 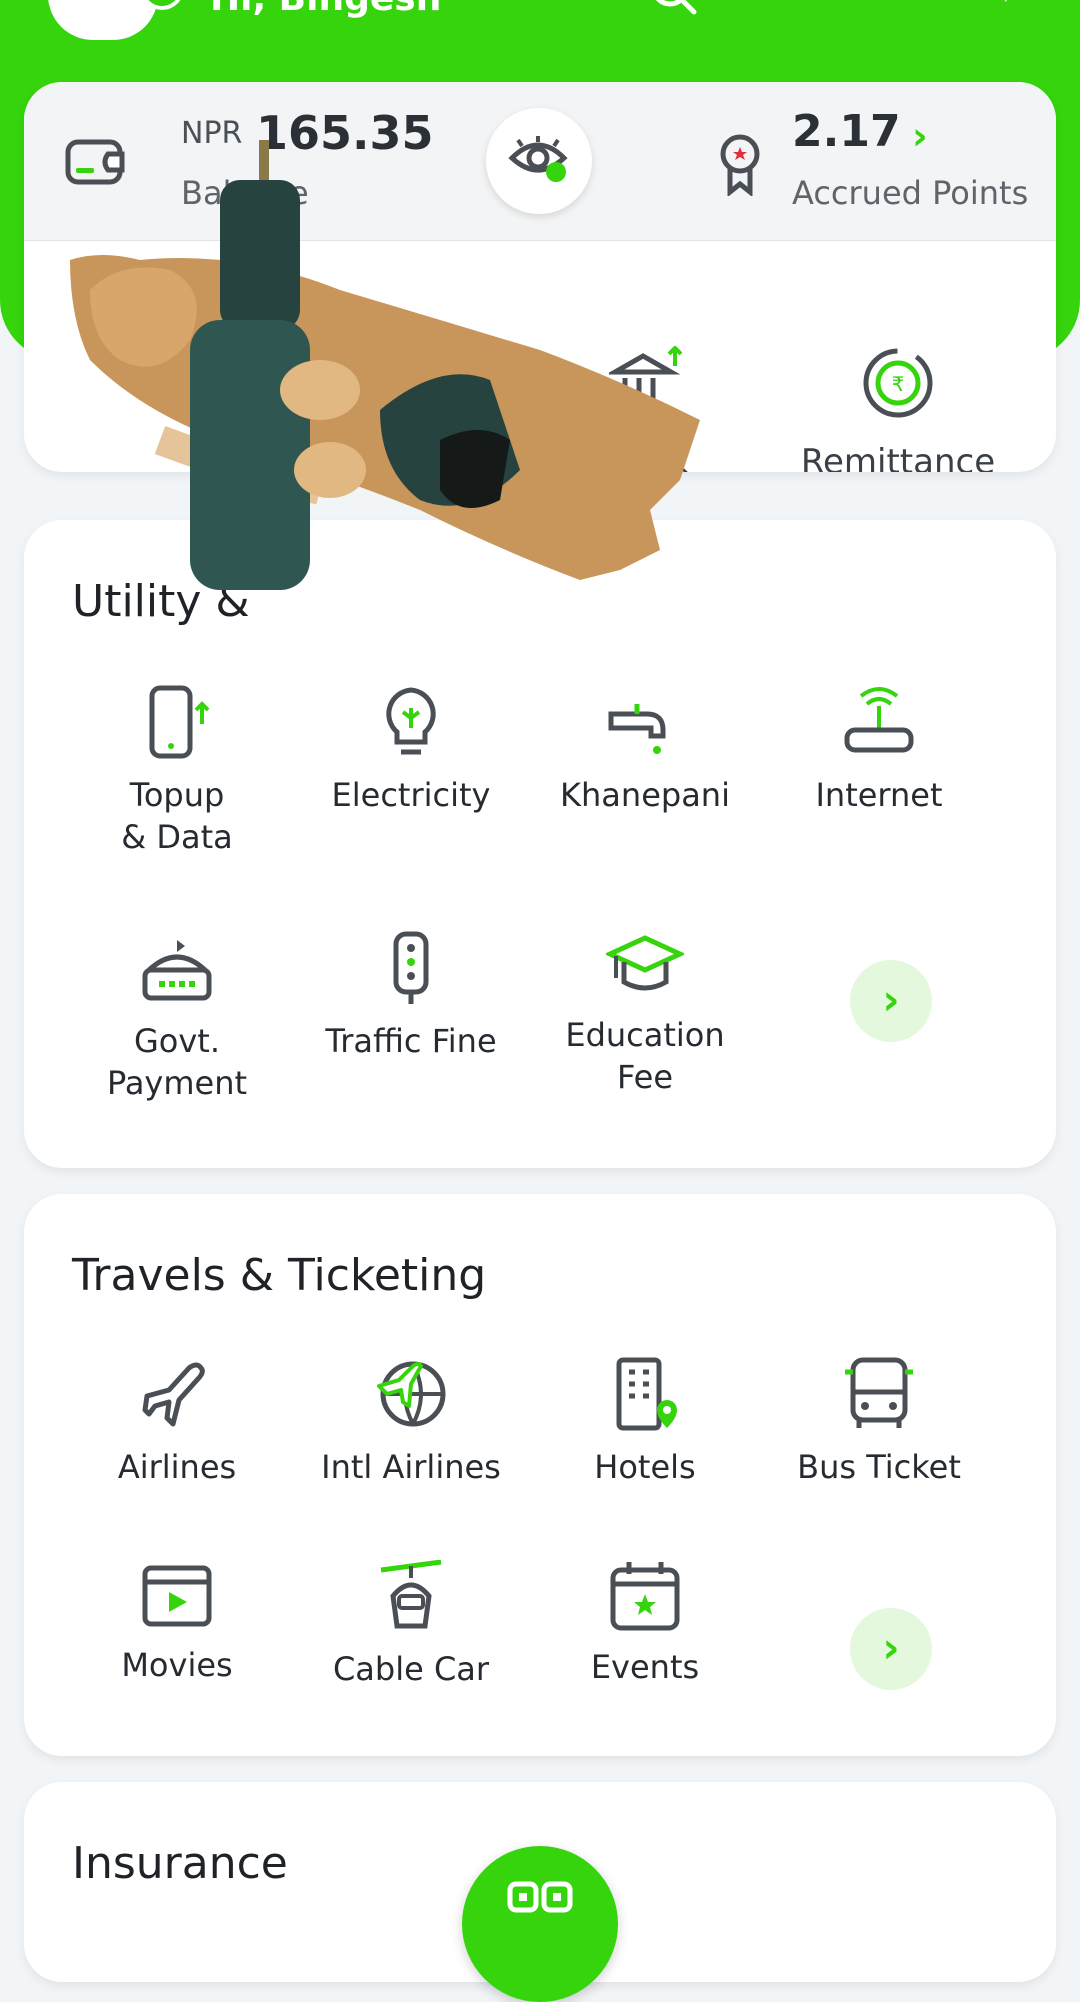 I want to click on balance-amount: 165.35, so click(x=345, y=133).